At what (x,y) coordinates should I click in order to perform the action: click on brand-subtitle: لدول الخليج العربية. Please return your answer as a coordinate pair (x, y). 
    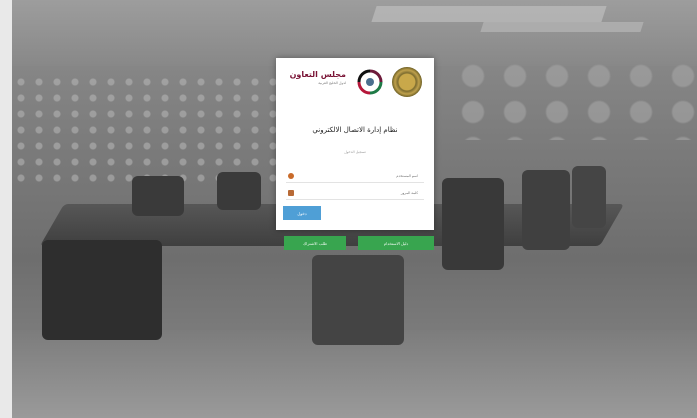
    Looking at the image, I should click on (332, 83).